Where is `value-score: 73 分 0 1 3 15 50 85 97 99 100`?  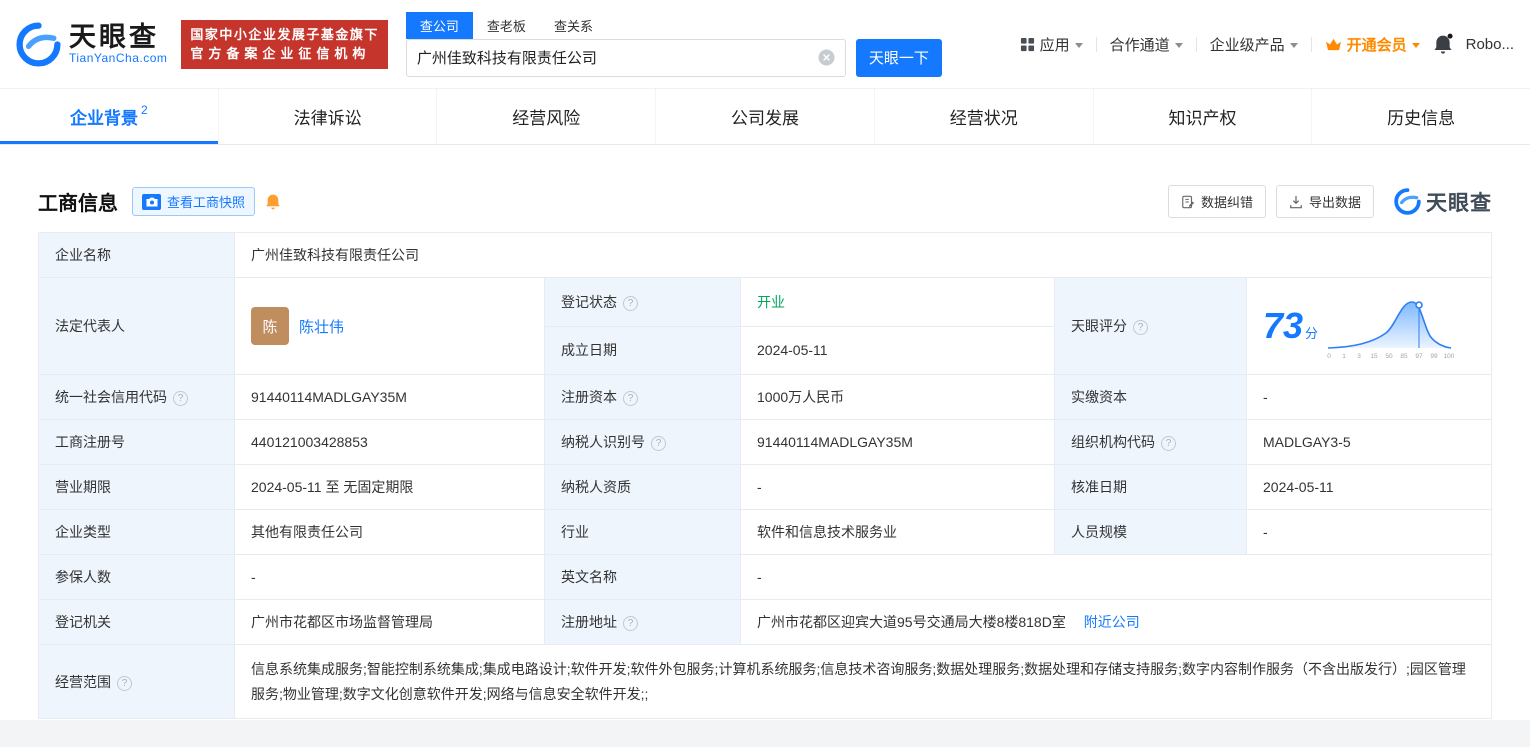 value-score: 73 分 0 1 3 15 50 85 97 99 100 is located at coordinates (1369, 326).